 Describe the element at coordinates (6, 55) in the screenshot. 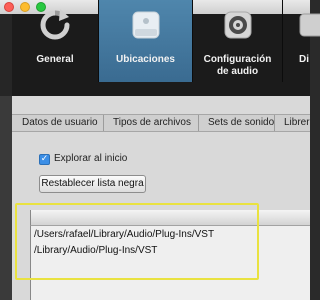

I see `window-edge` at that location.